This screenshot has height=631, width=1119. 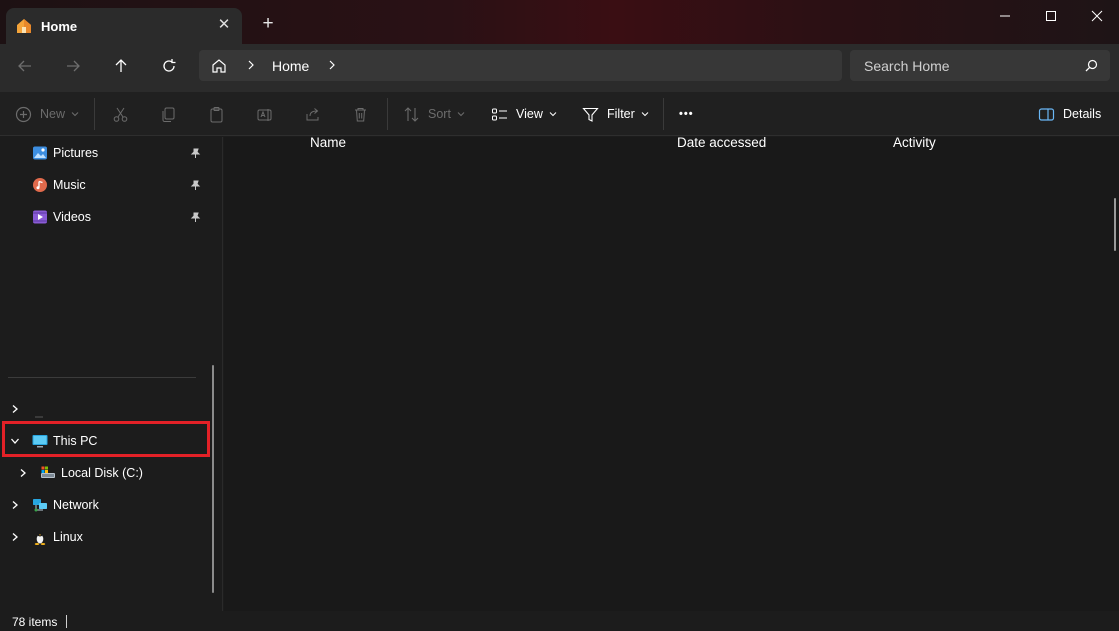 I want to click on music-icon, so click(x=40, y=185).